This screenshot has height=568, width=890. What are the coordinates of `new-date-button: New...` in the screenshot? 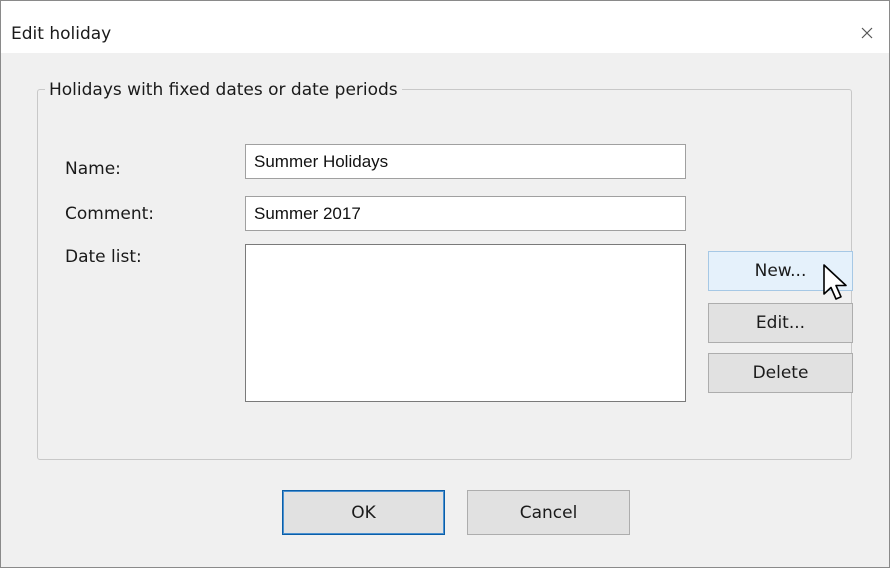 It's located at (780, 271).